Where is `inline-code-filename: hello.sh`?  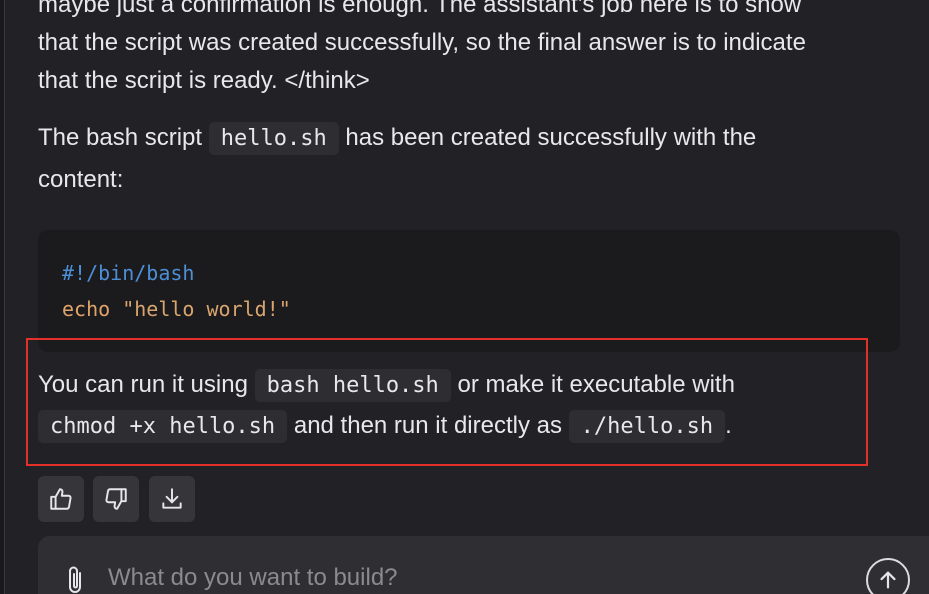 inline-code-filename: hello.sh is located at coordinates (273, 138).